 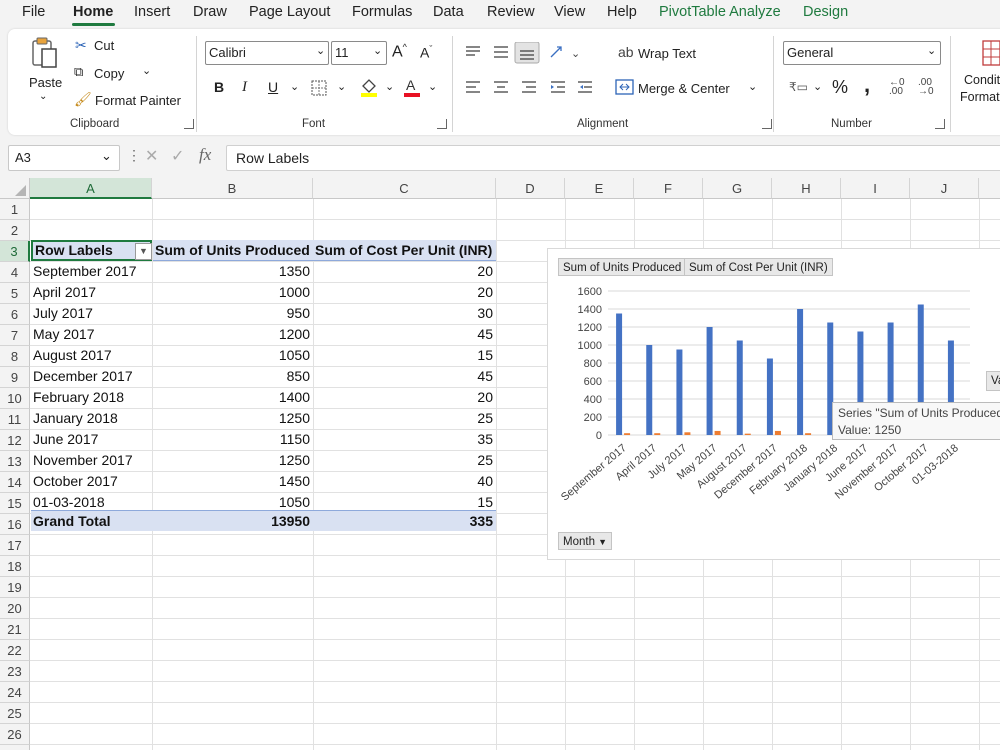 What do you see at coordinates (767, 124) in the screenshot?
I see `alignment-launcher-icon` at bounding box center [767, 124].